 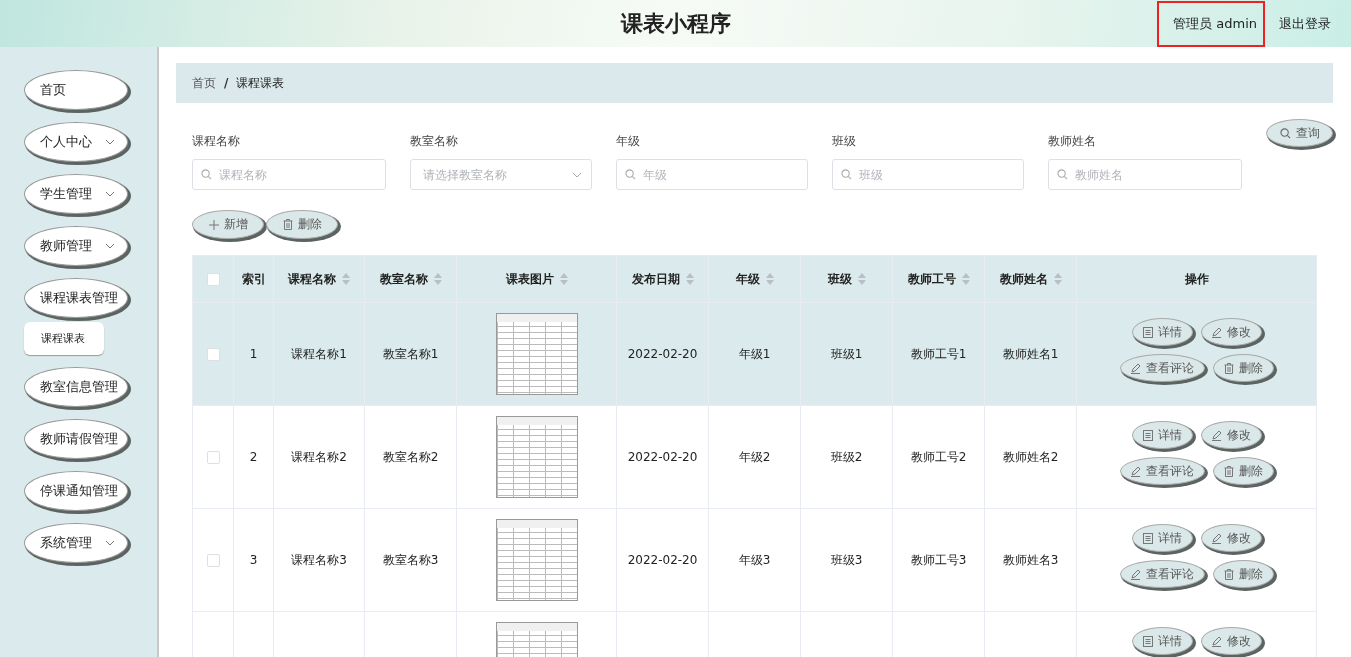 I want to click on table-cell: 课程名称3, so click(x=319, y=559).